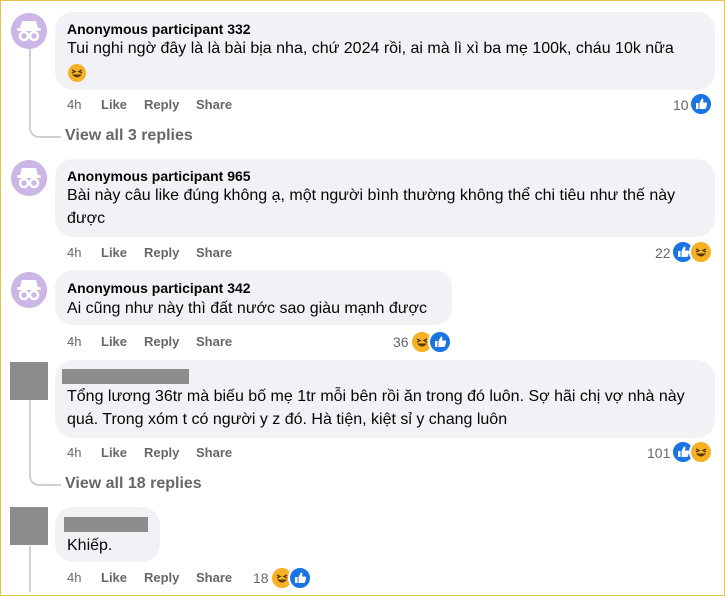  I want to click on comment-text: Khiếp., so click(90, 545).